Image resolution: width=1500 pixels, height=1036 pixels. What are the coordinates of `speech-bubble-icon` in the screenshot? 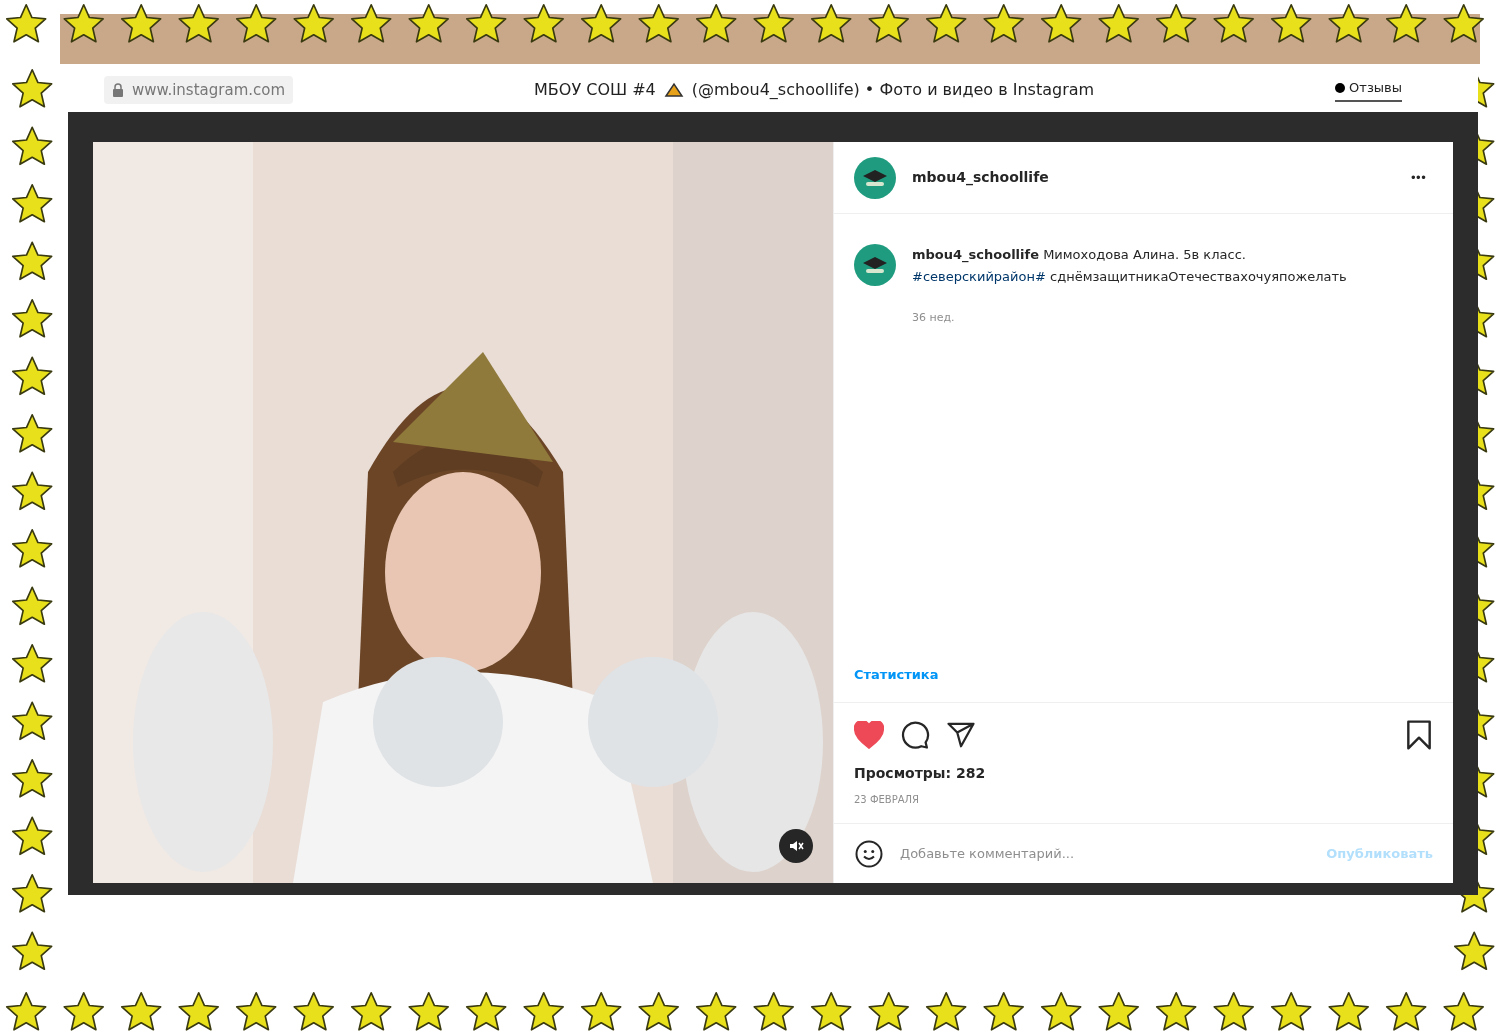 It's located at (915, 735).